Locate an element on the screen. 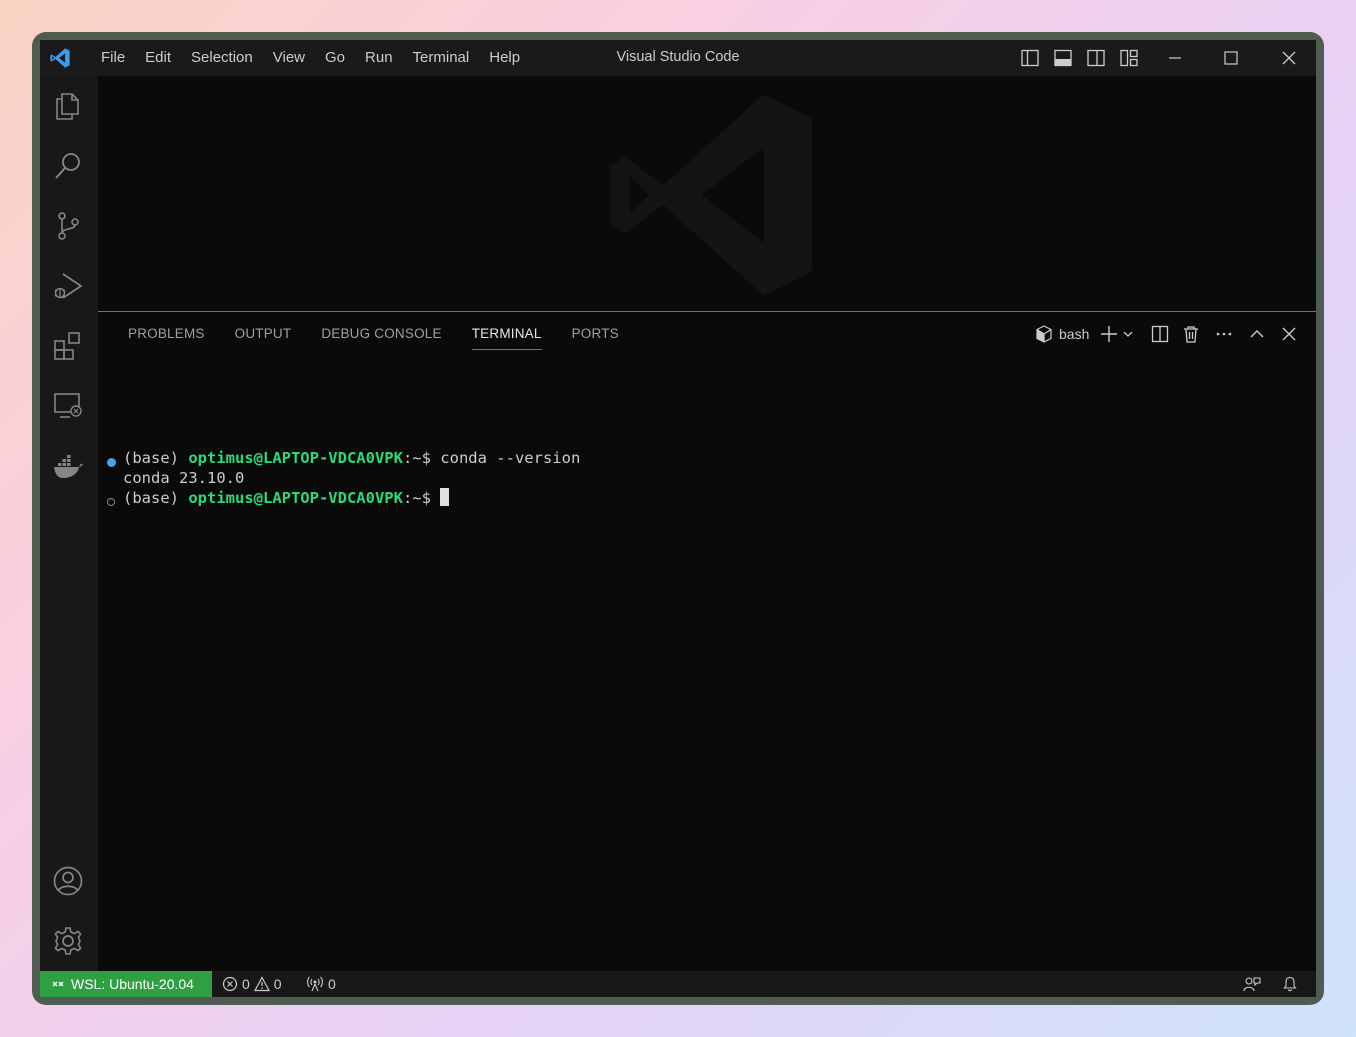 Image resolution: width=1356 pixels, height=1037 pixels. maximize-button is located at coordinates (1231, 58).